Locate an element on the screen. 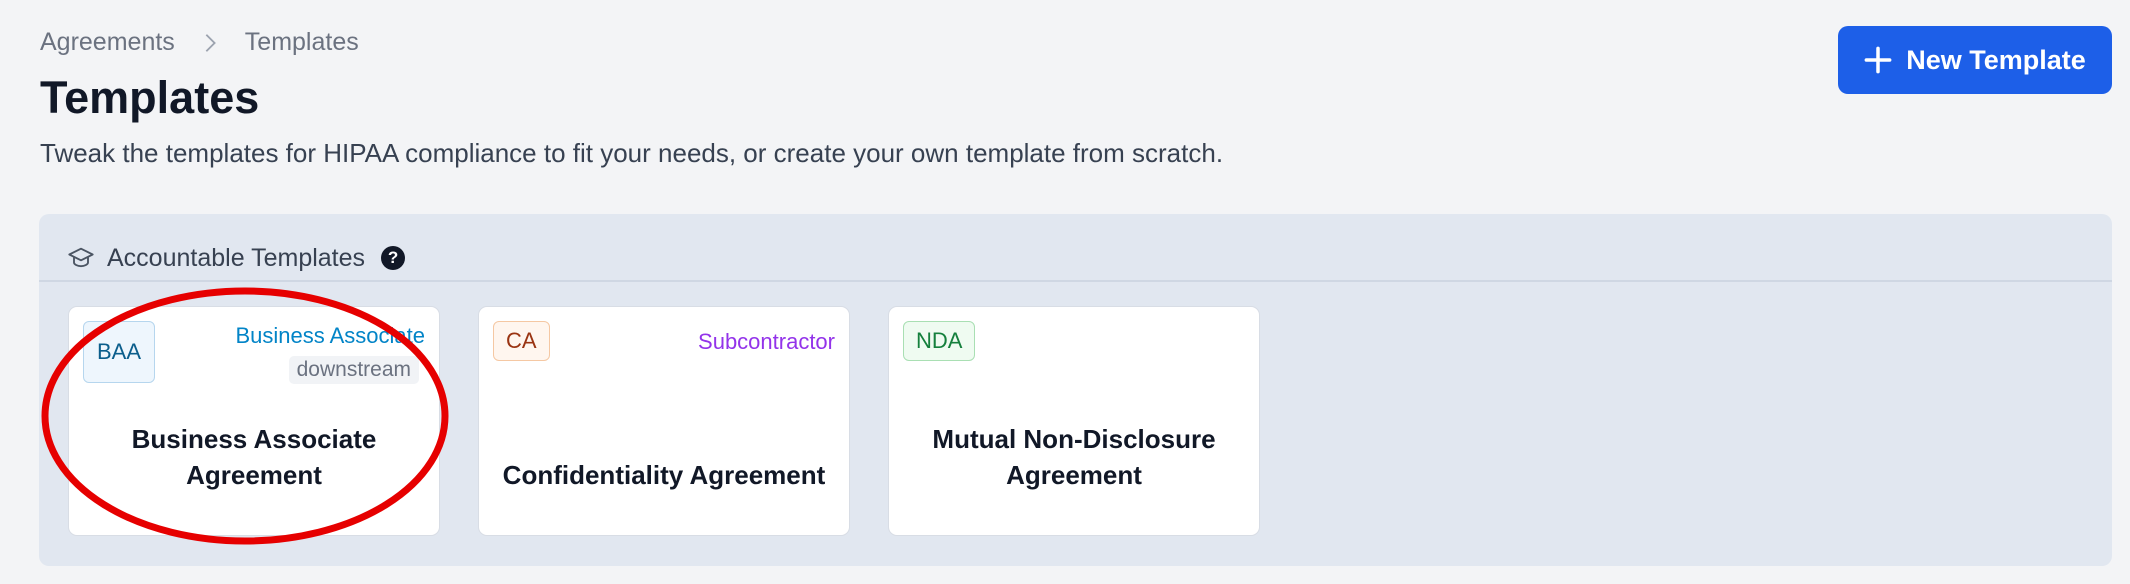  plus-icon is located at coordinates (1878, 60).